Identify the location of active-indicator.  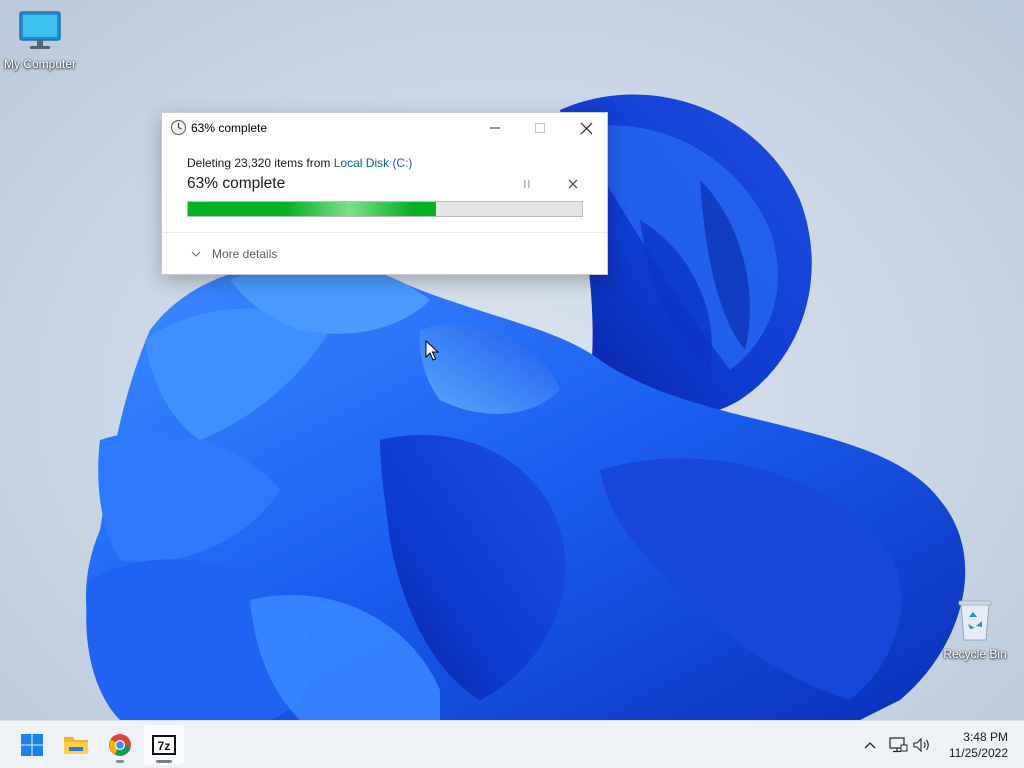
(164, 761).